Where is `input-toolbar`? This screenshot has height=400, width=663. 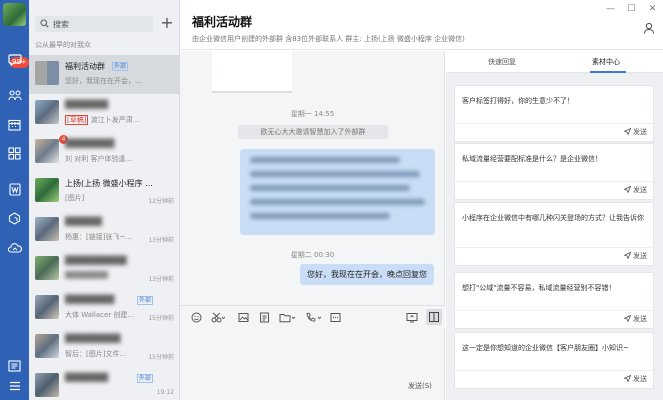
input-toolbar is located at coordinates (312, 317).